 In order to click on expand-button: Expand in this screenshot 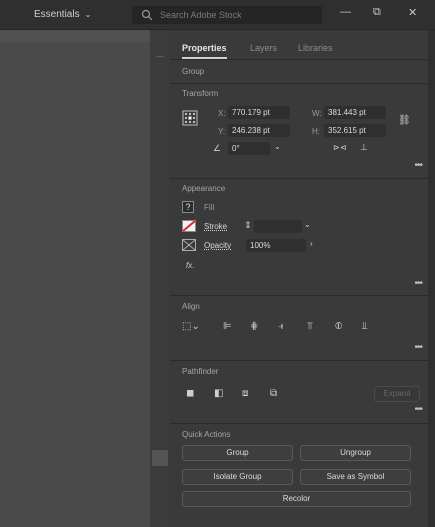, I will do `click(397, 394)`.